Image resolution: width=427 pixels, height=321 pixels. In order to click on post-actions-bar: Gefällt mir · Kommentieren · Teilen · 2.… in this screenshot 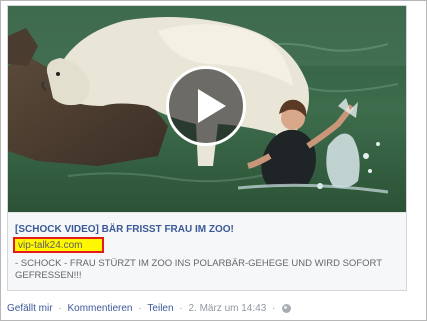, I will do `click(149, 310)`.